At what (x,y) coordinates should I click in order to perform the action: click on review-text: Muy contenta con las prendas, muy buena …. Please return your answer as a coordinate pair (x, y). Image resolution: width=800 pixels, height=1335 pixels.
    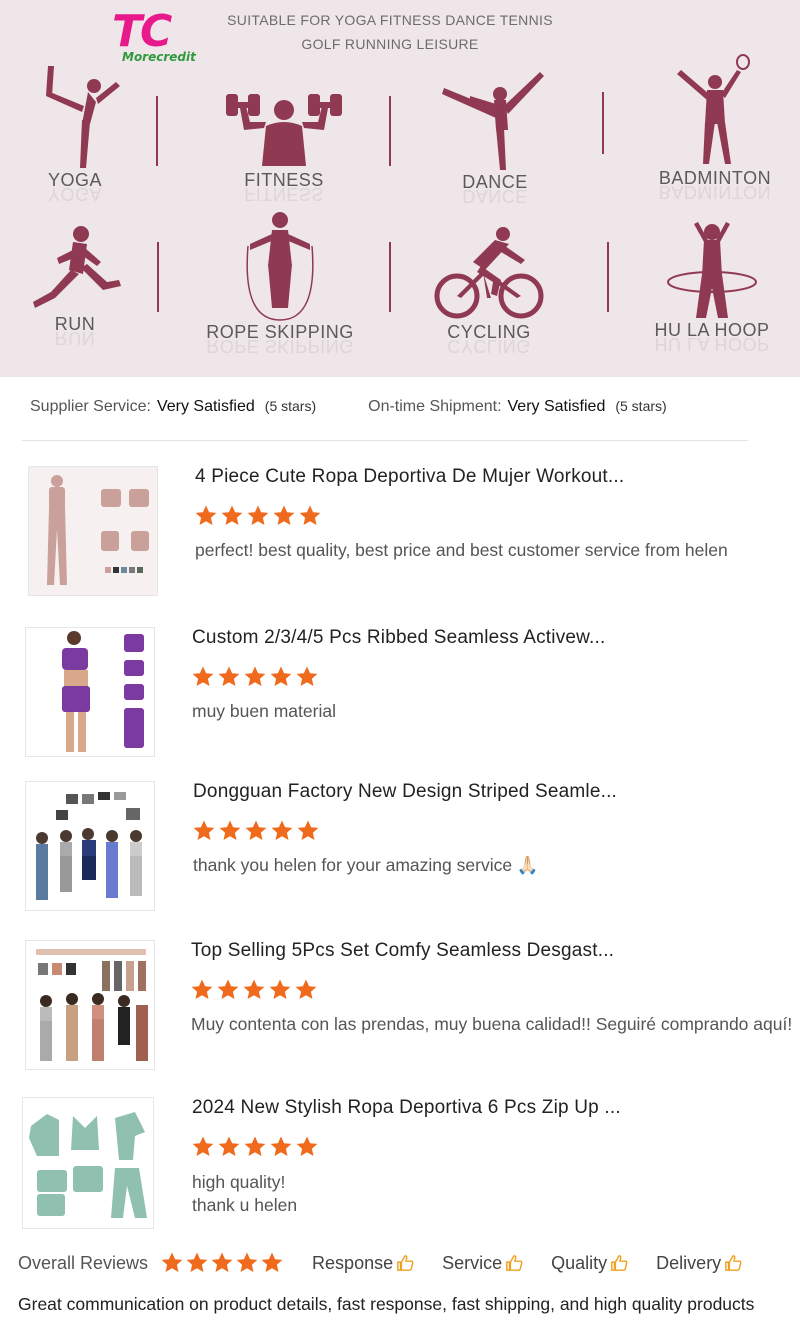
    Looking at the image, I should click on (492, 1024).